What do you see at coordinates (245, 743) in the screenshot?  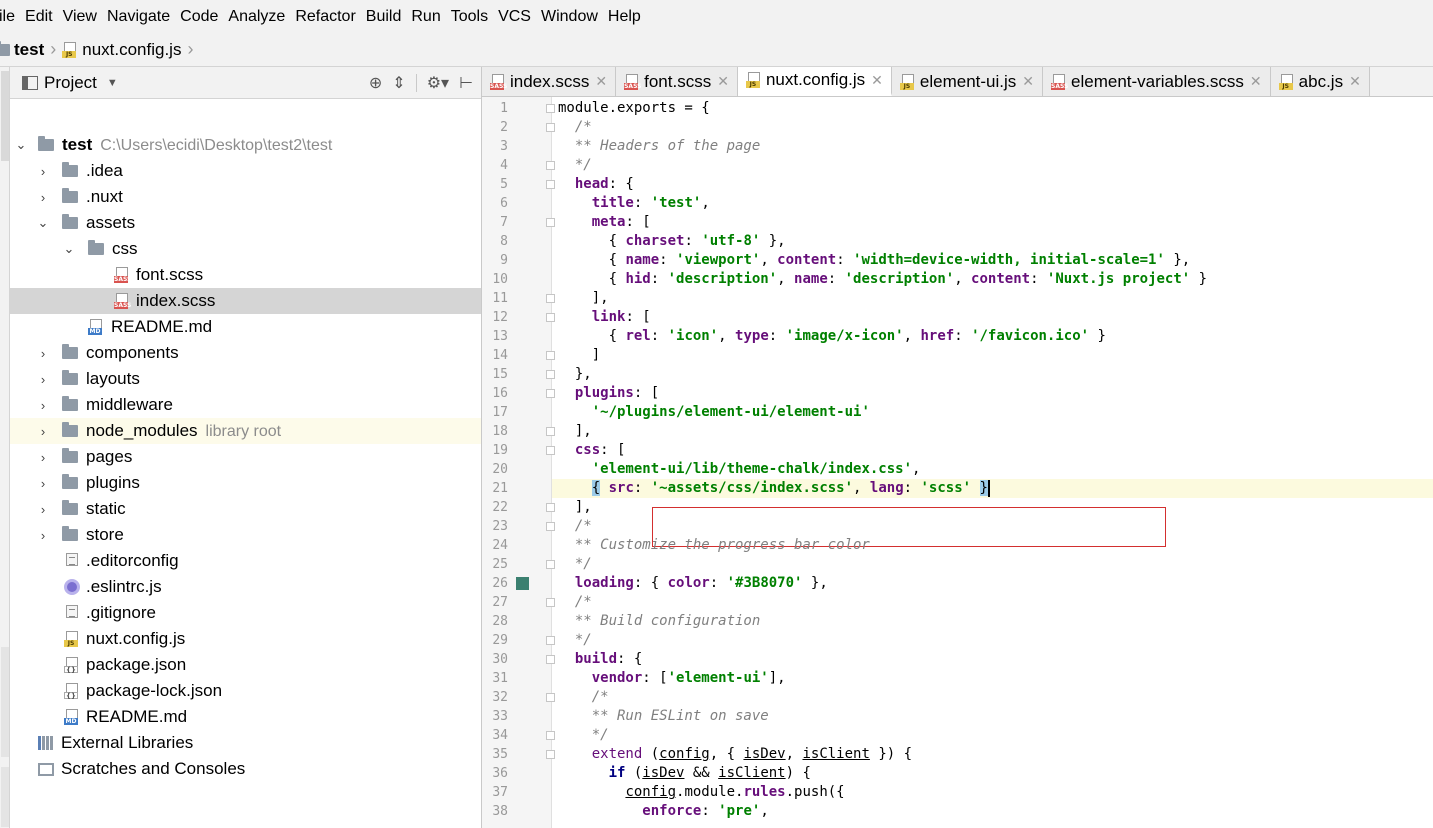 I see `tree-item-external-libraries: External Libraries` at bounding box center [245, 743].